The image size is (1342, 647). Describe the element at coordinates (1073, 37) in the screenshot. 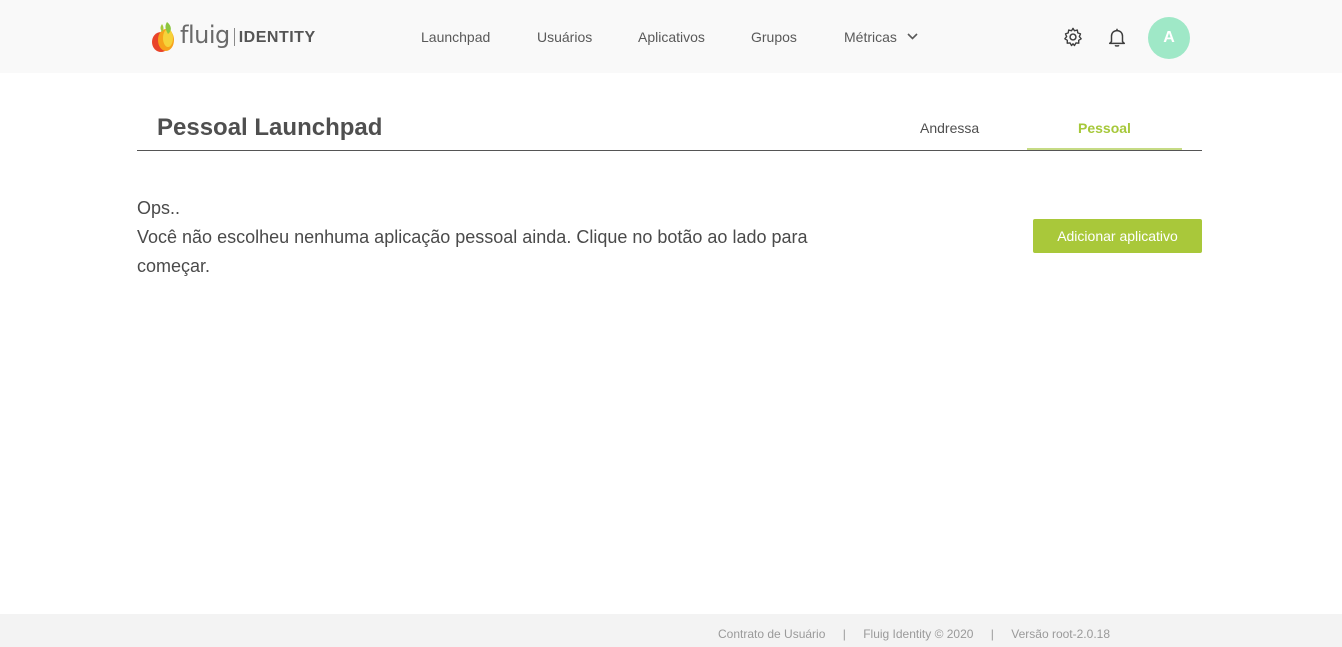

I see `gear-icon` at that location.